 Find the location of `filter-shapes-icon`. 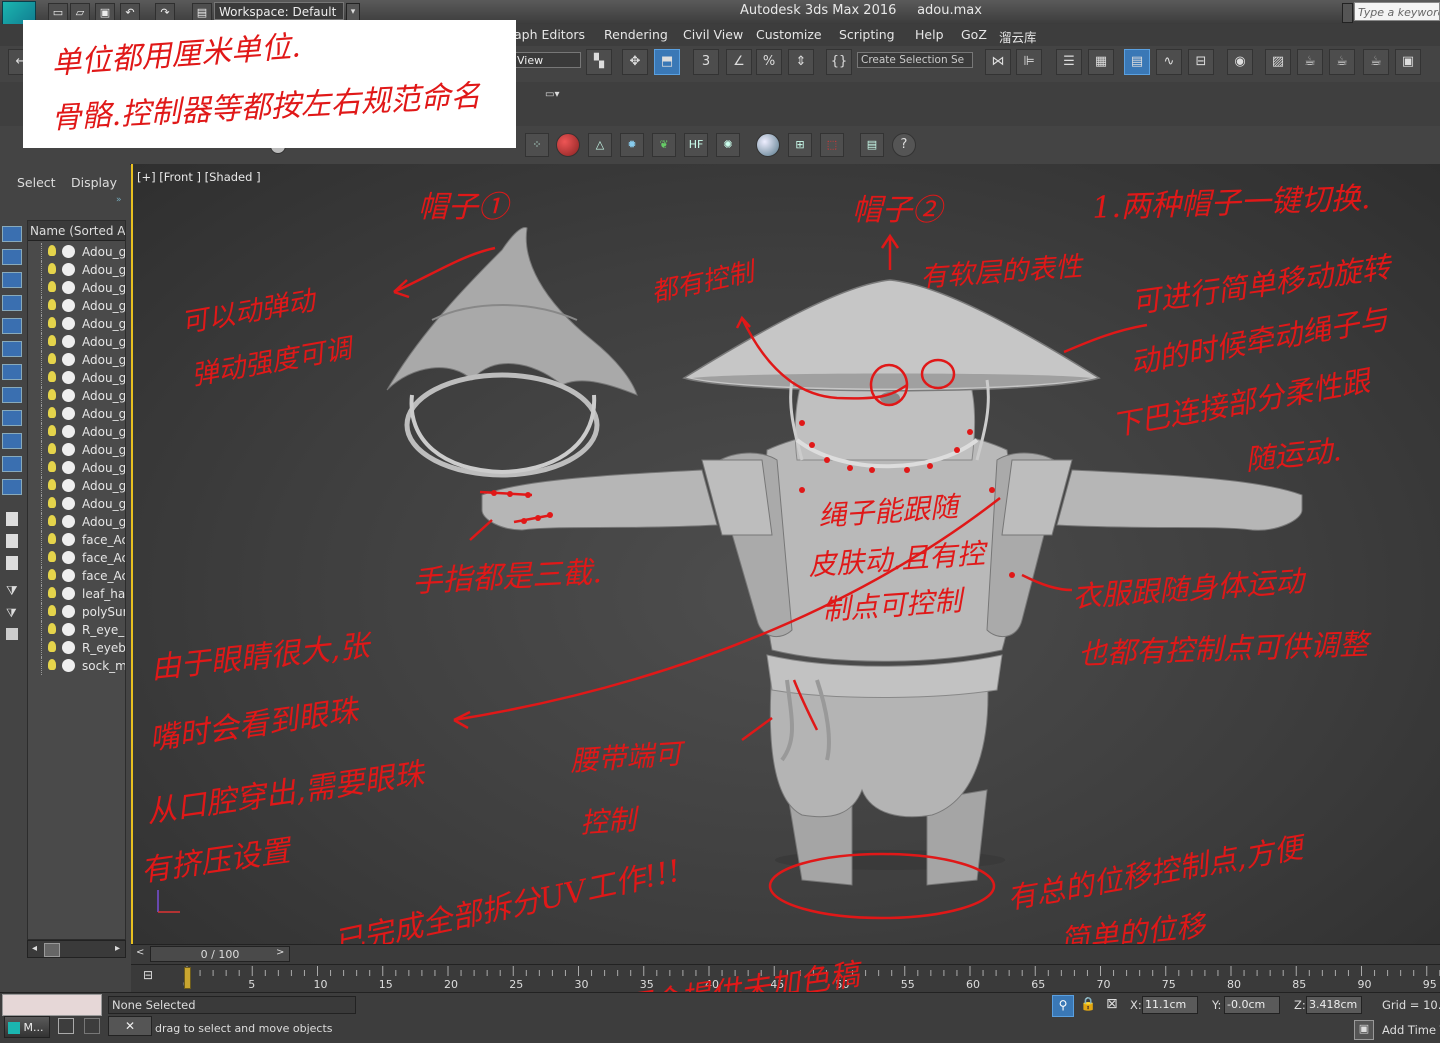

filter-shapes-icon is located at coordinates (12, 257).